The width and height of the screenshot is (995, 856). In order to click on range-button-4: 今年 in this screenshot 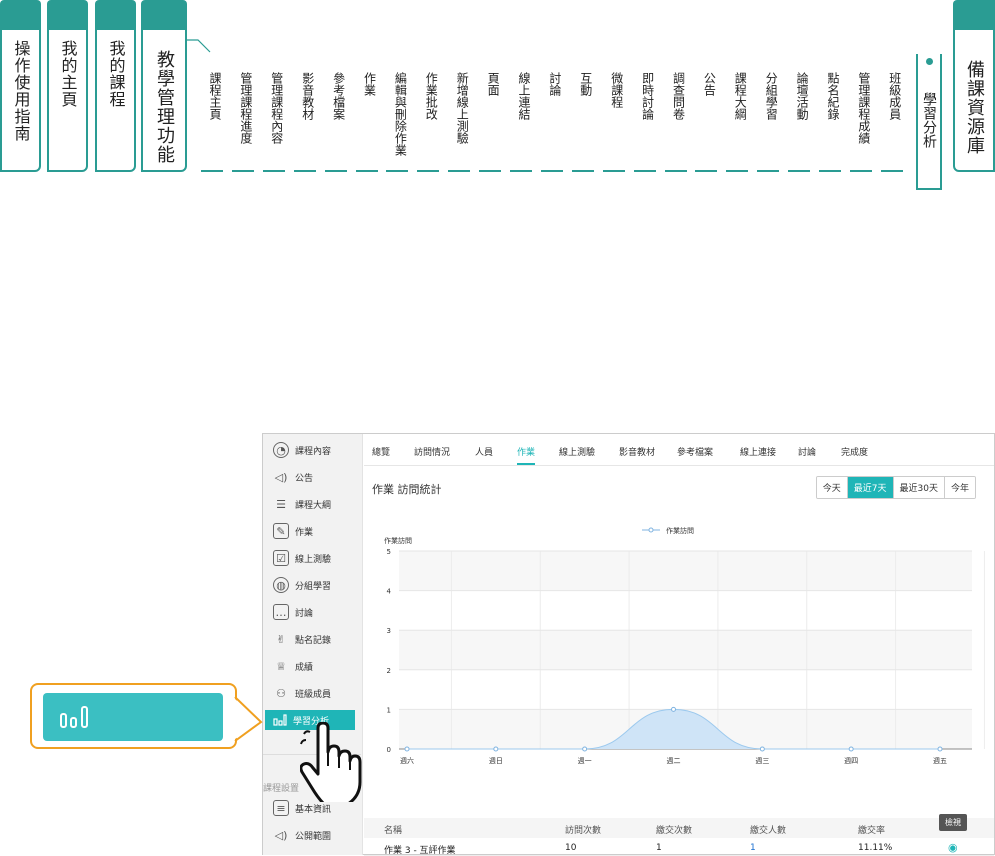, I will do `click(959, 487)`.